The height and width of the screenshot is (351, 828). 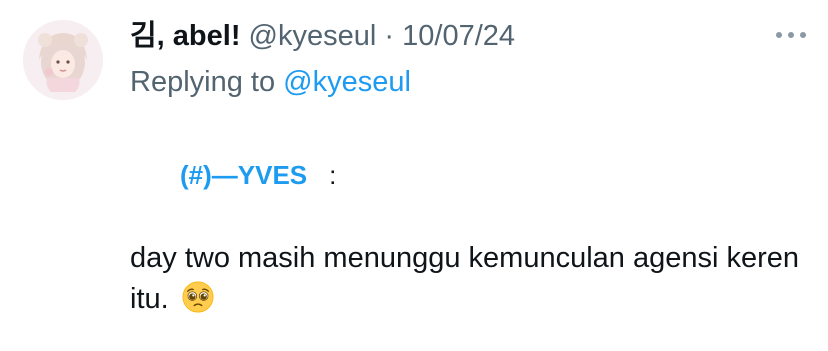 I want to click on user-handle: @kyeseul, so click(x=313, y=36).